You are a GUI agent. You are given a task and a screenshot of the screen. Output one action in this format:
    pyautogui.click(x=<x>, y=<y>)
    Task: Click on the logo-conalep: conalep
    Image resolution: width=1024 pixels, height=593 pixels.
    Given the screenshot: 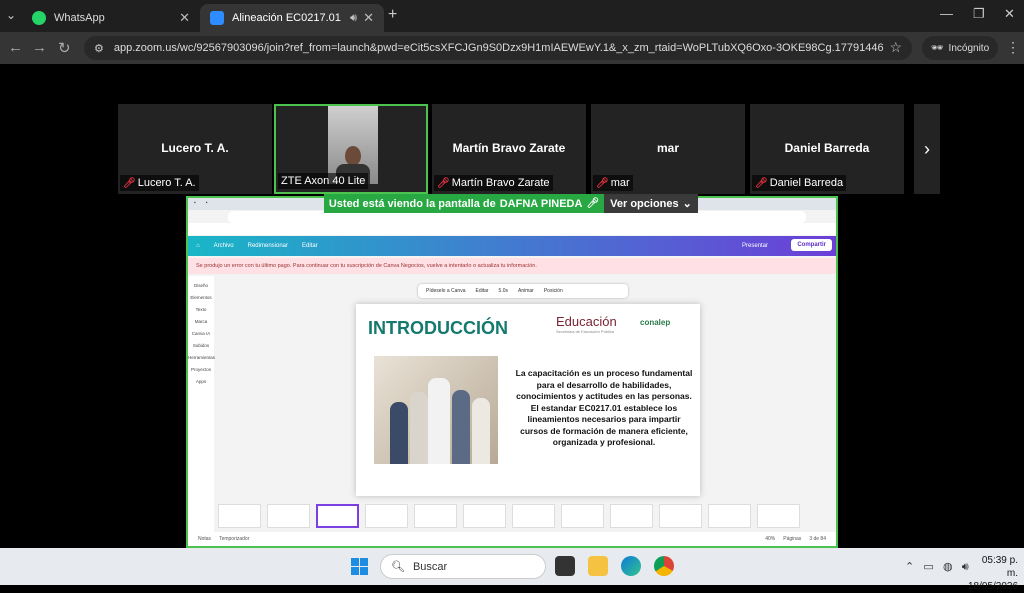 What is the action you would take?
    pyautogui.click(x=655, y=322)
    